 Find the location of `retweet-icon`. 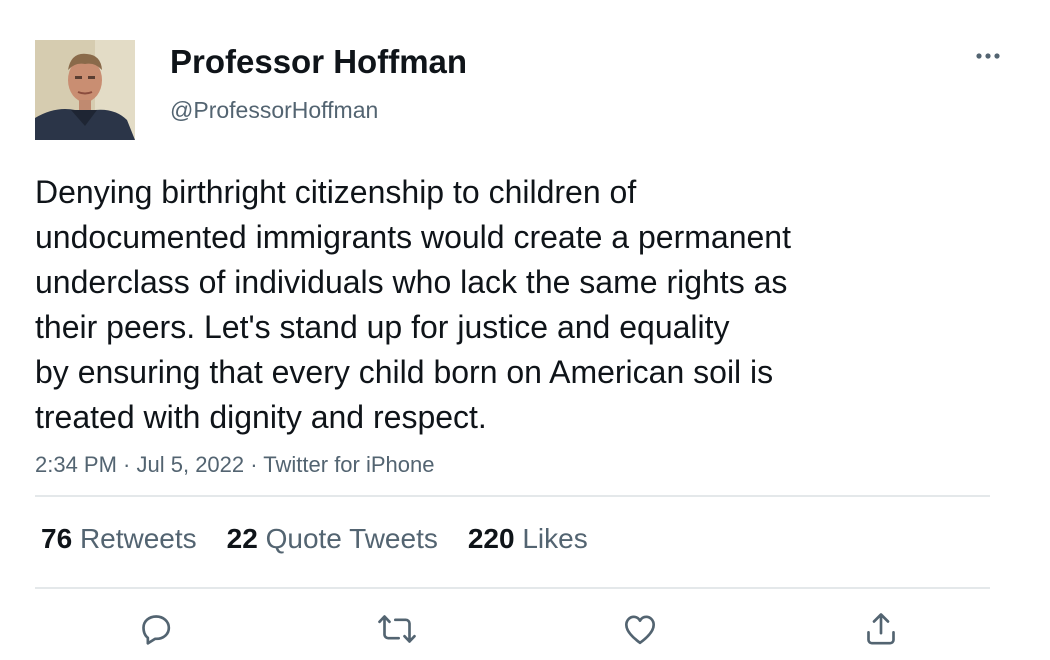

retweet-icon is located at coordinates (397, 629).